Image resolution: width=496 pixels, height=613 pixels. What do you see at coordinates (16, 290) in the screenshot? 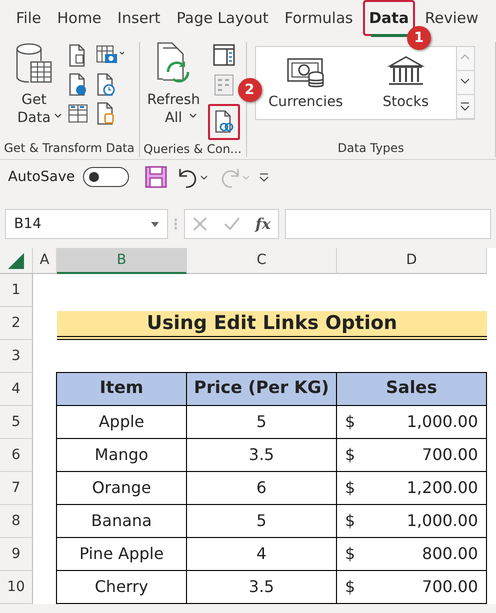
I see `row-header: 1` at bounding box center [16, 290].